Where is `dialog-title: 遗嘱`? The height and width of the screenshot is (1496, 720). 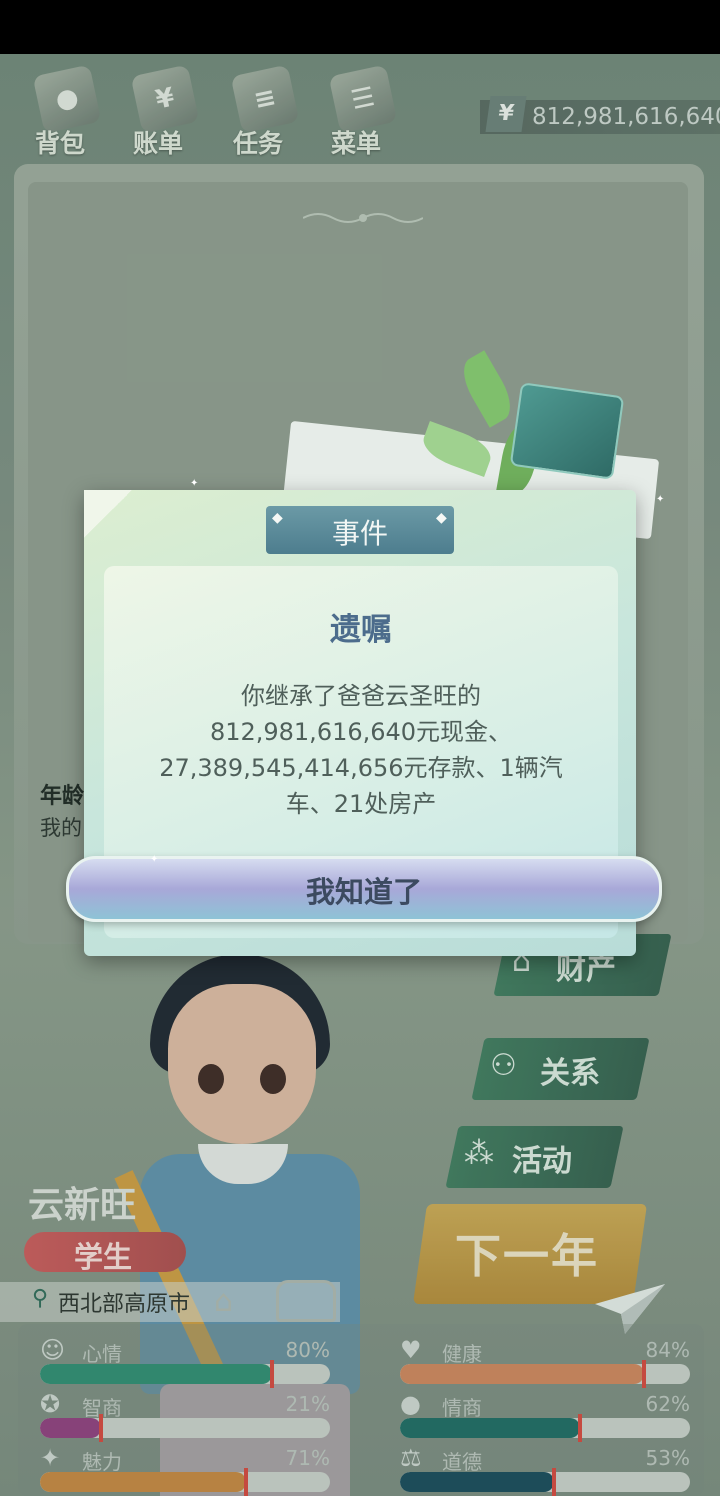
dialog-title: 遗嘱 is located at coordinates (361, 630).